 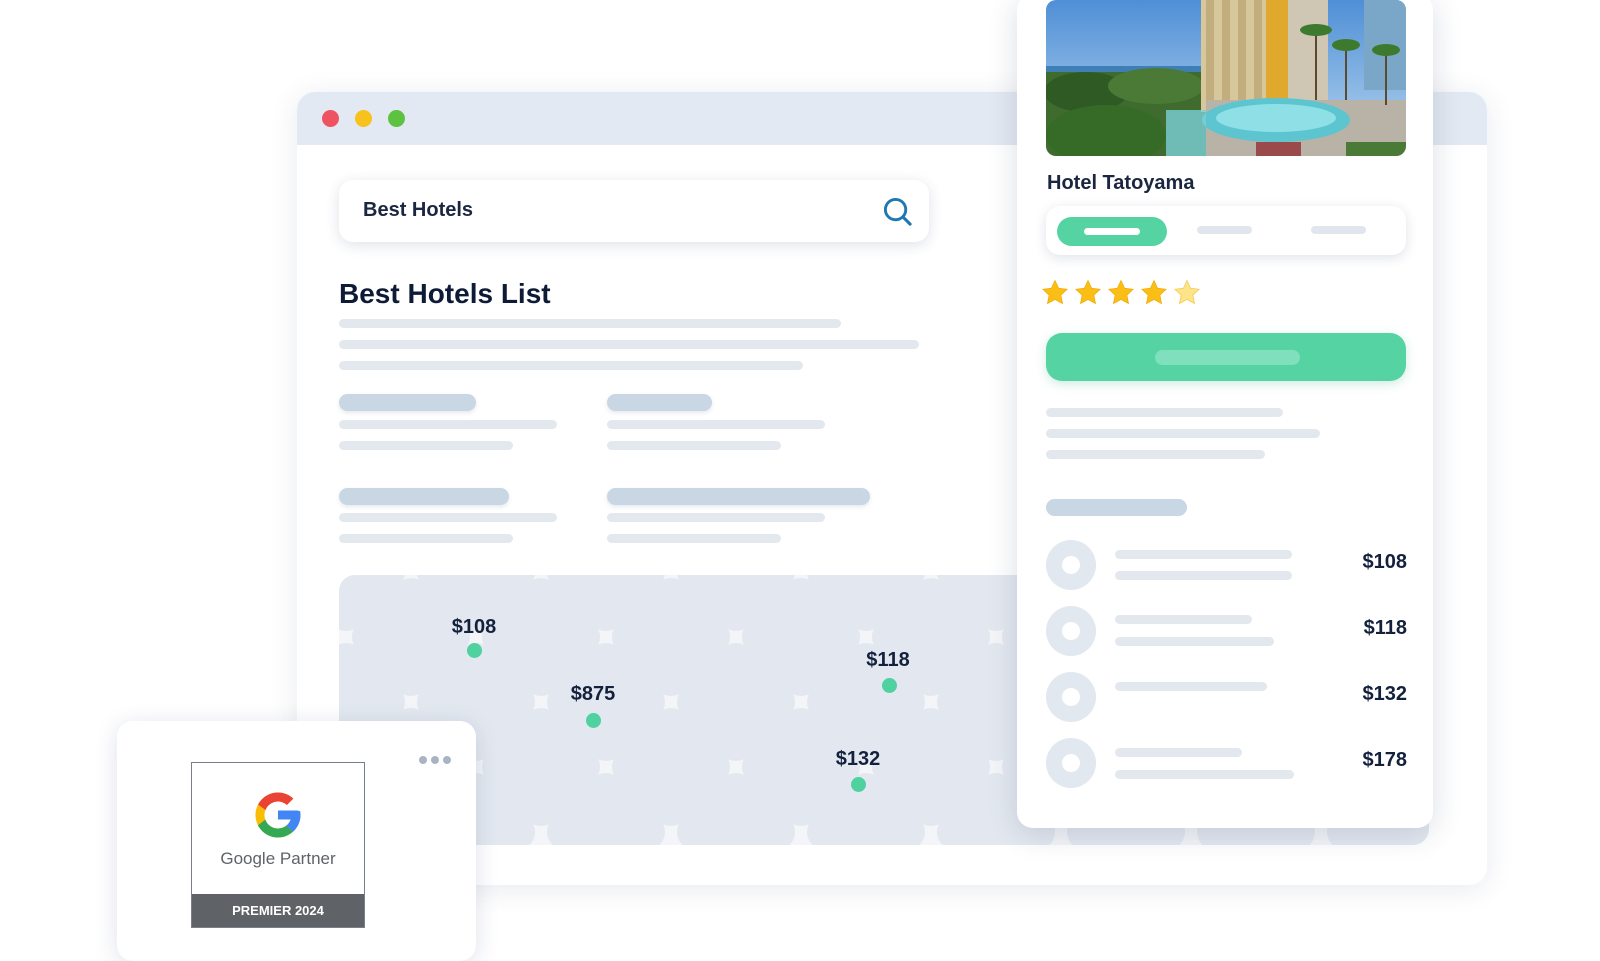 I want to click on rooms-heading-placeholder, so click(x=1116, y=507).